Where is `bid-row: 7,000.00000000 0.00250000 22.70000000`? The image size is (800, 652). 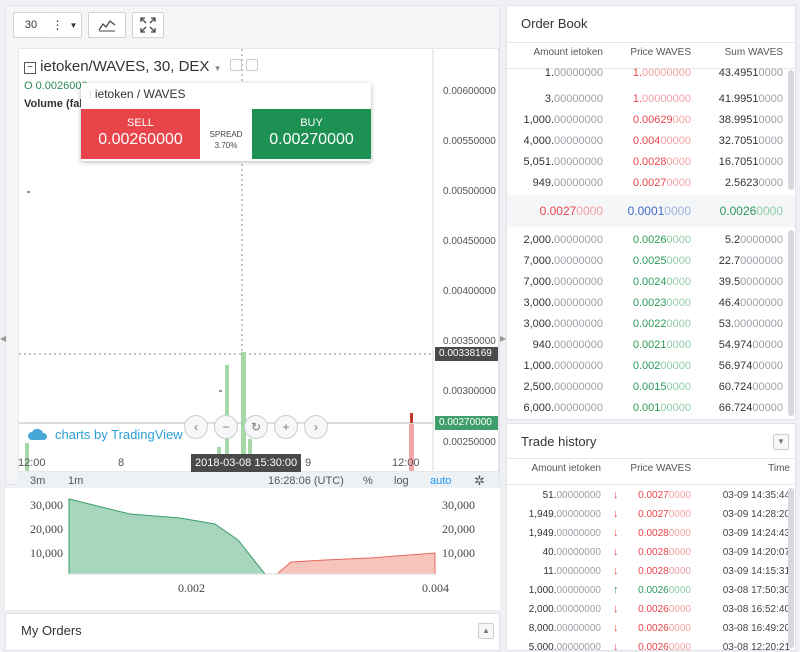
bid-row: 7,000.00000000 0.00250000 22.70000000 is located at coordinates (651, 261).